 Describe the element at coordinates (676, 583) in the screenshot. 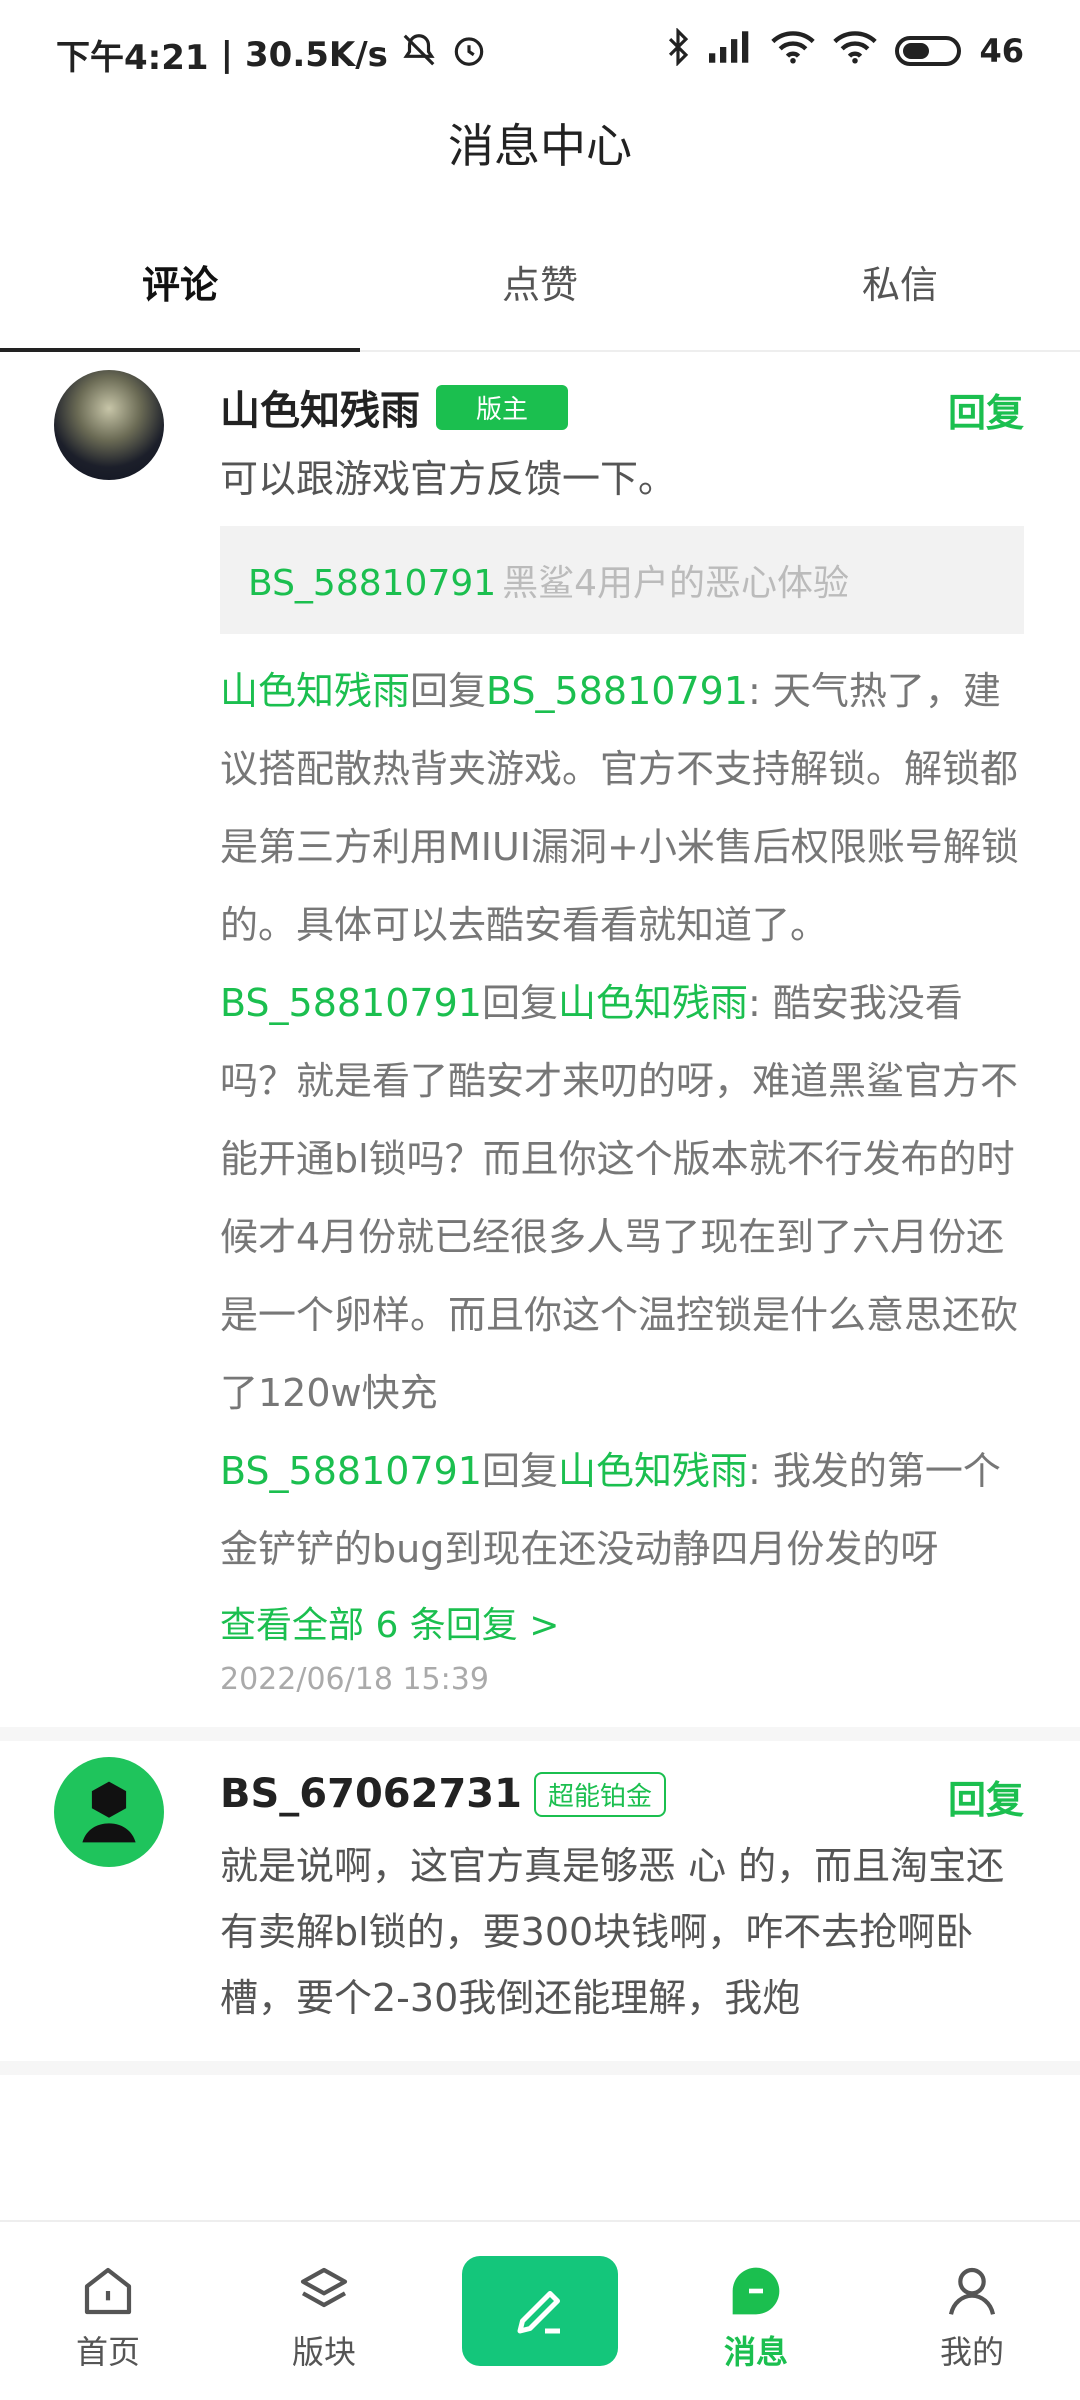

I see `quoted-post-title: 黑鲨4用户的恶心体验` at that location.